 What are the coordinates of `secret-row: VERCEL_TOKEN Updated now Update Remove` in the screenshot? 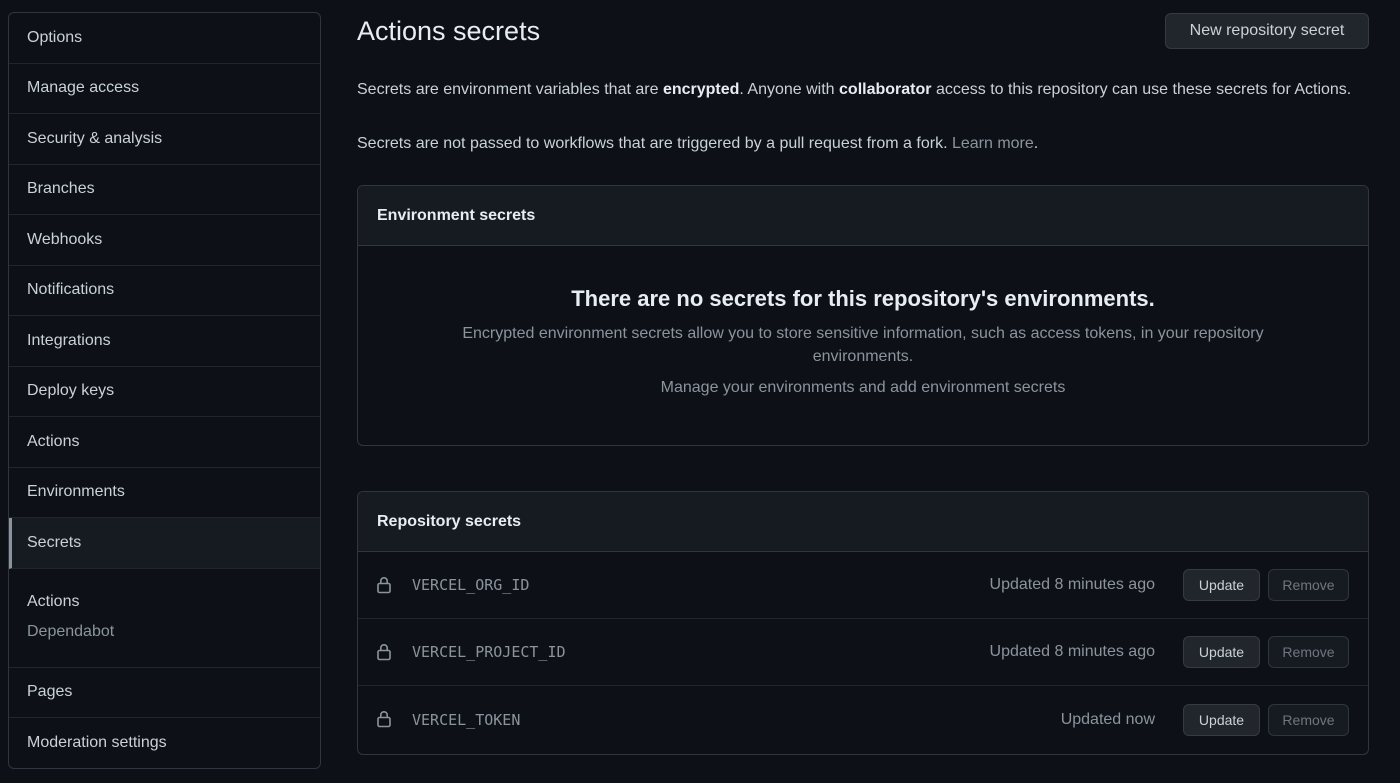 It's located at (863, 719).